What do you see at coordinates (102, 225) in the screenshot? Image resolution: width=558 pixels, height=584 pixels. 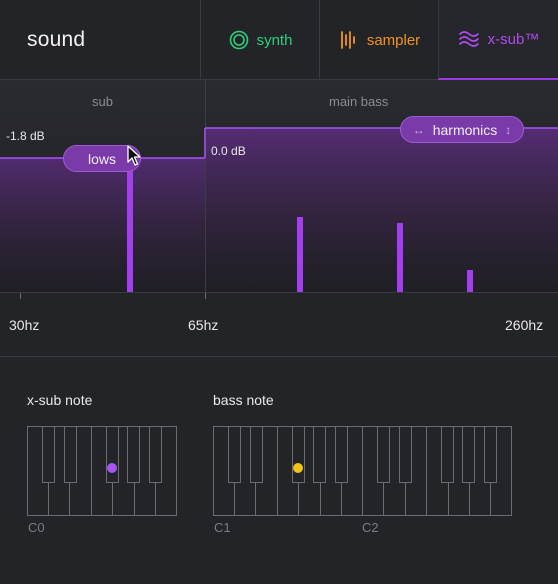 I see `sub-region-fill` at bounding box center [102, 225].